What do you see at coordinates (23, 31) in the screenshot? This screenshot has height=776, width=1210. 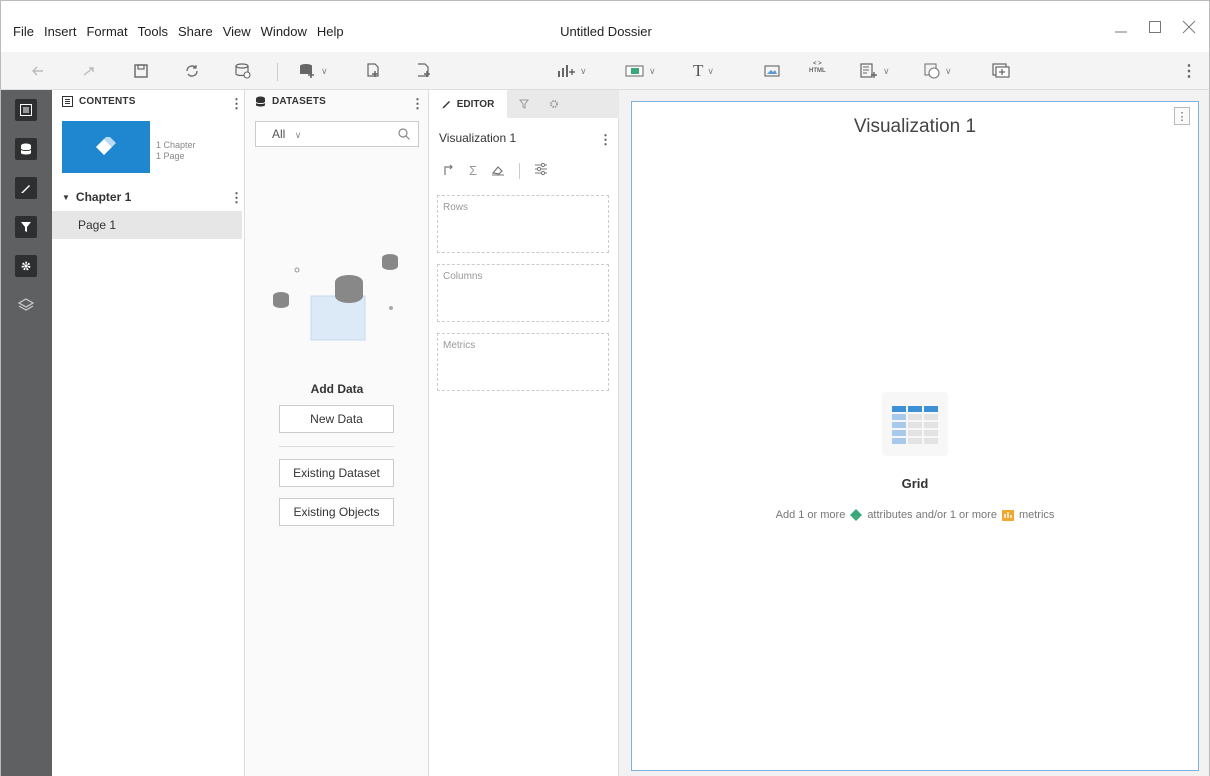 I see `menu-file: File` at bounding box center [23, 31].